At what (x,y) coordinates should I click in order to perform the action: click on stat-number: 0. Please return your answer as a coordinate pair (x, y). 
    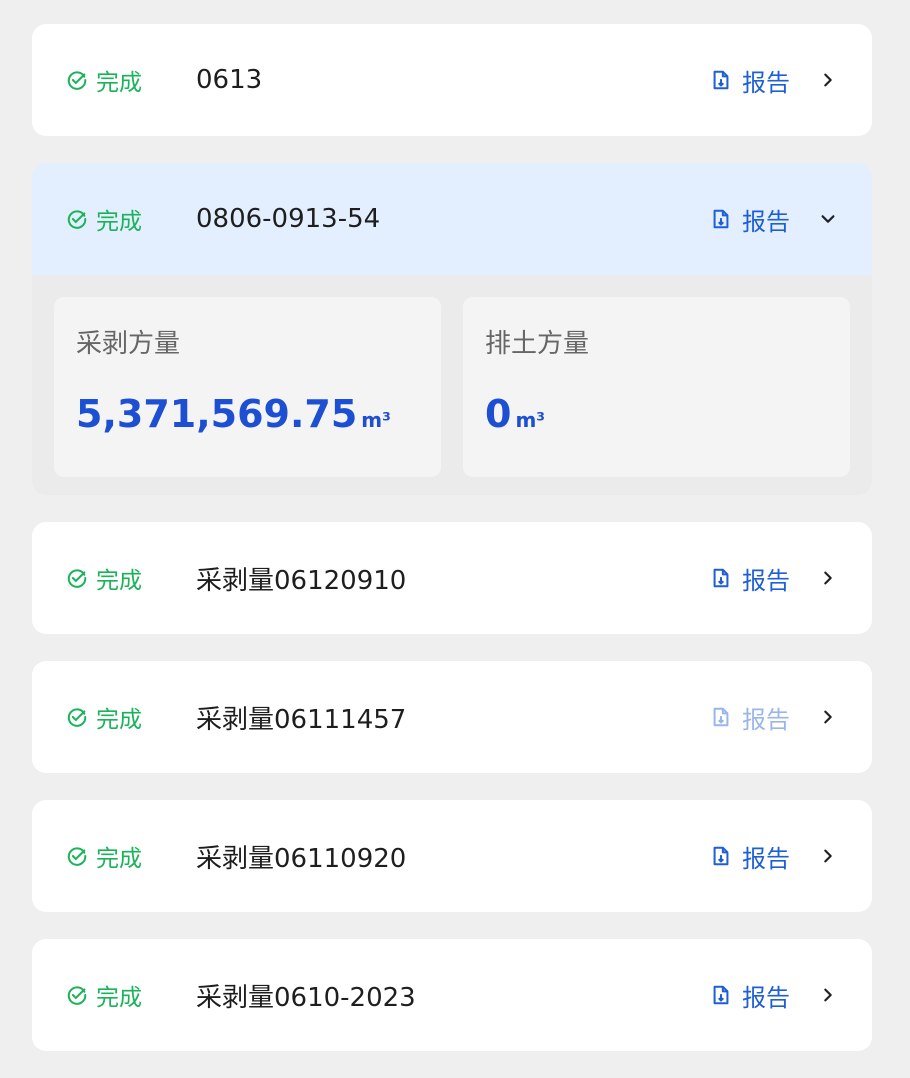
    Looking at the image, I should click on (498, 414).